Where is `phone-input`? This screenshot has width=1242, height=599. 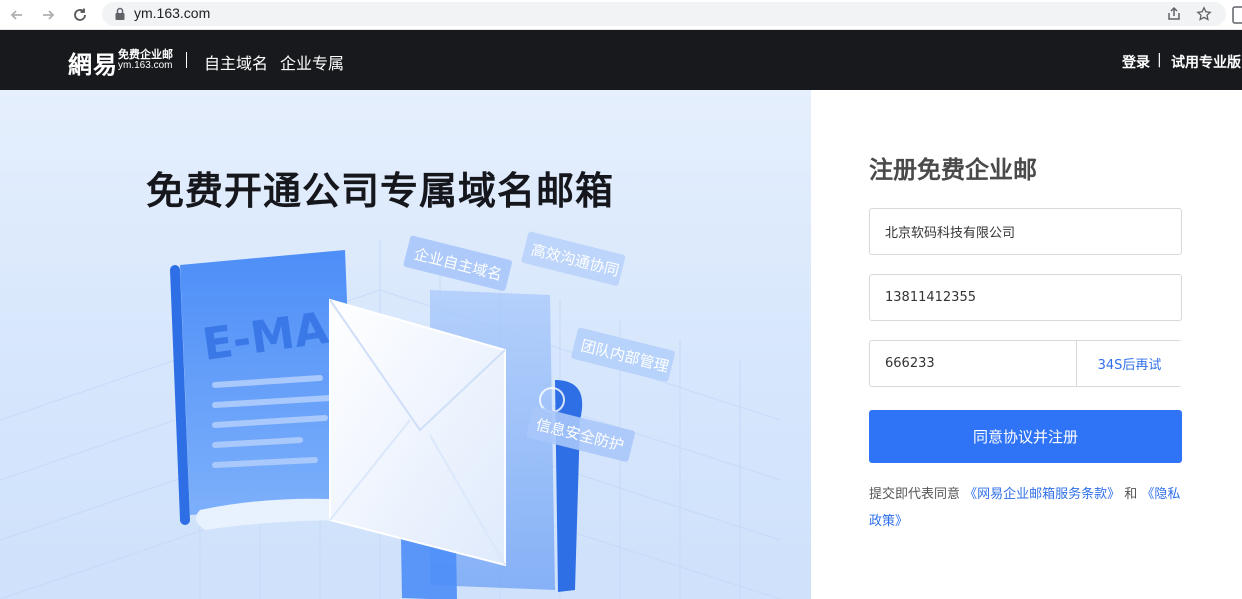
phone-input is located at coordinates (1025, 297).